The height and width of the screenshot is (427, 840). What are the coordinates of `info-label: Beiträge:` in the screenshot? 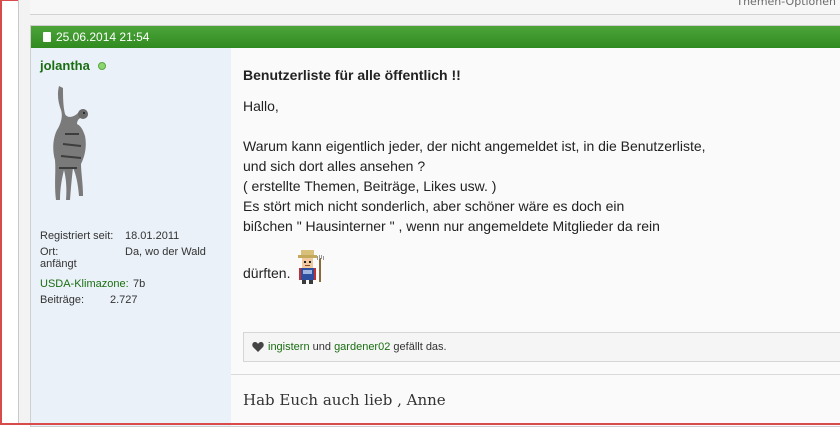 It's located at (62, 300).